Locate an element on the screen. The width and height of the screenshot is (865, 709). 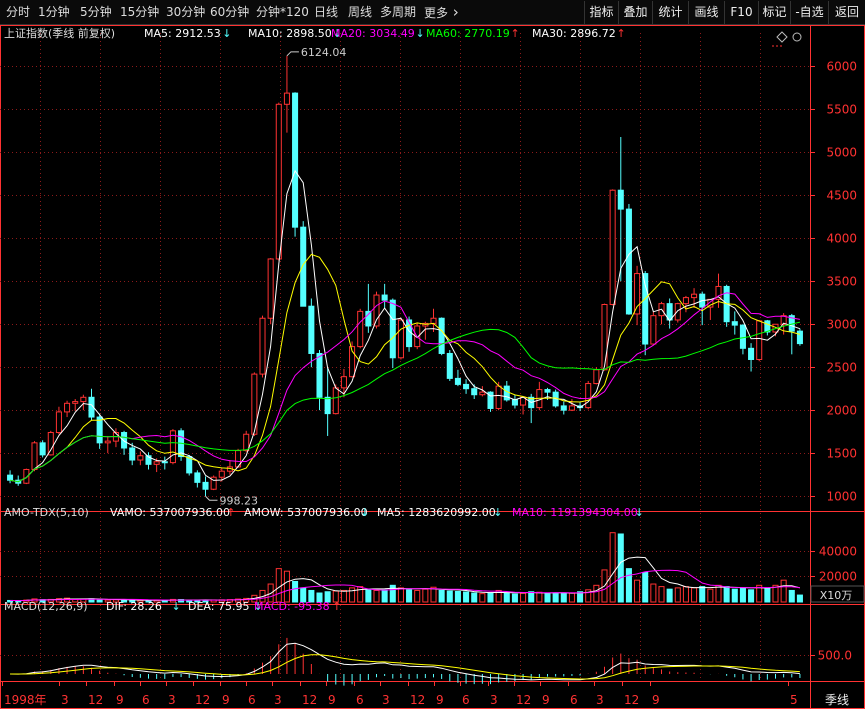
period-tab-6: 分钟*120 is located at coordinates (282, 12).